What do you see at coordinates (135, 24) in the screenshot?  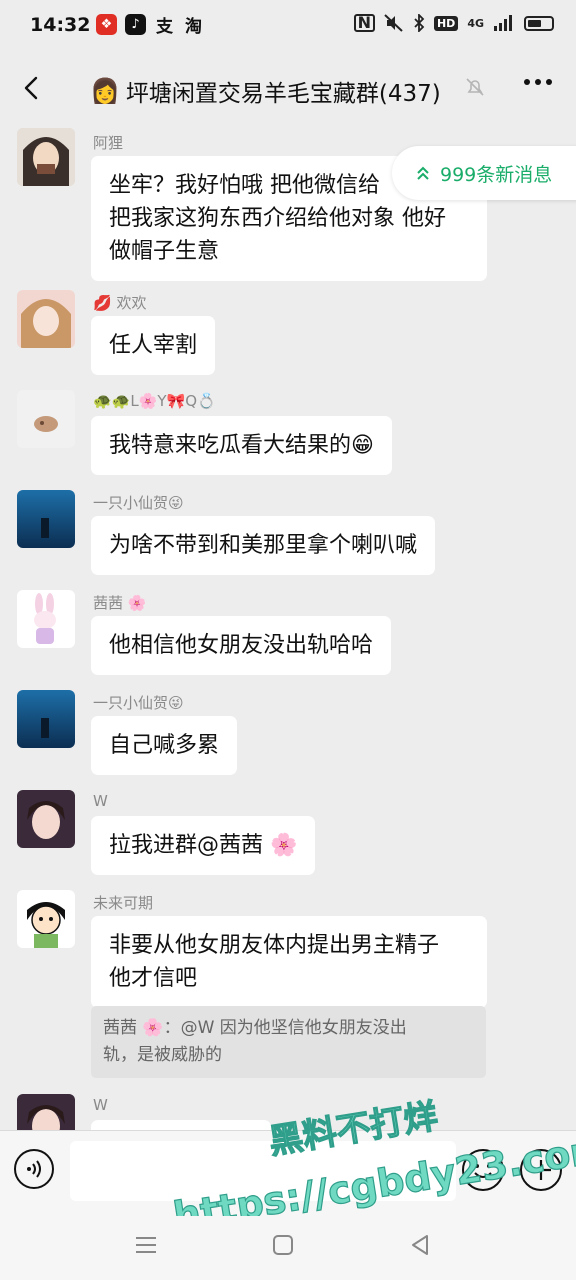 I see `tiktok-icon: ♪` at bounding box center [135, 24].